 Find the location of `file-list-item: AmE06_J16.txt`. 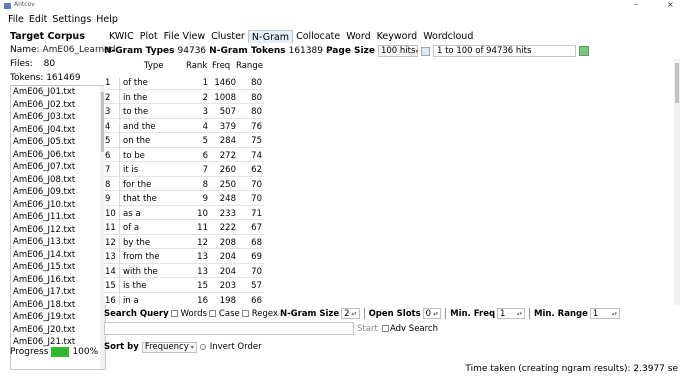

file-list-item: AmE06_J16.txt is located at coordinates (58, 280).